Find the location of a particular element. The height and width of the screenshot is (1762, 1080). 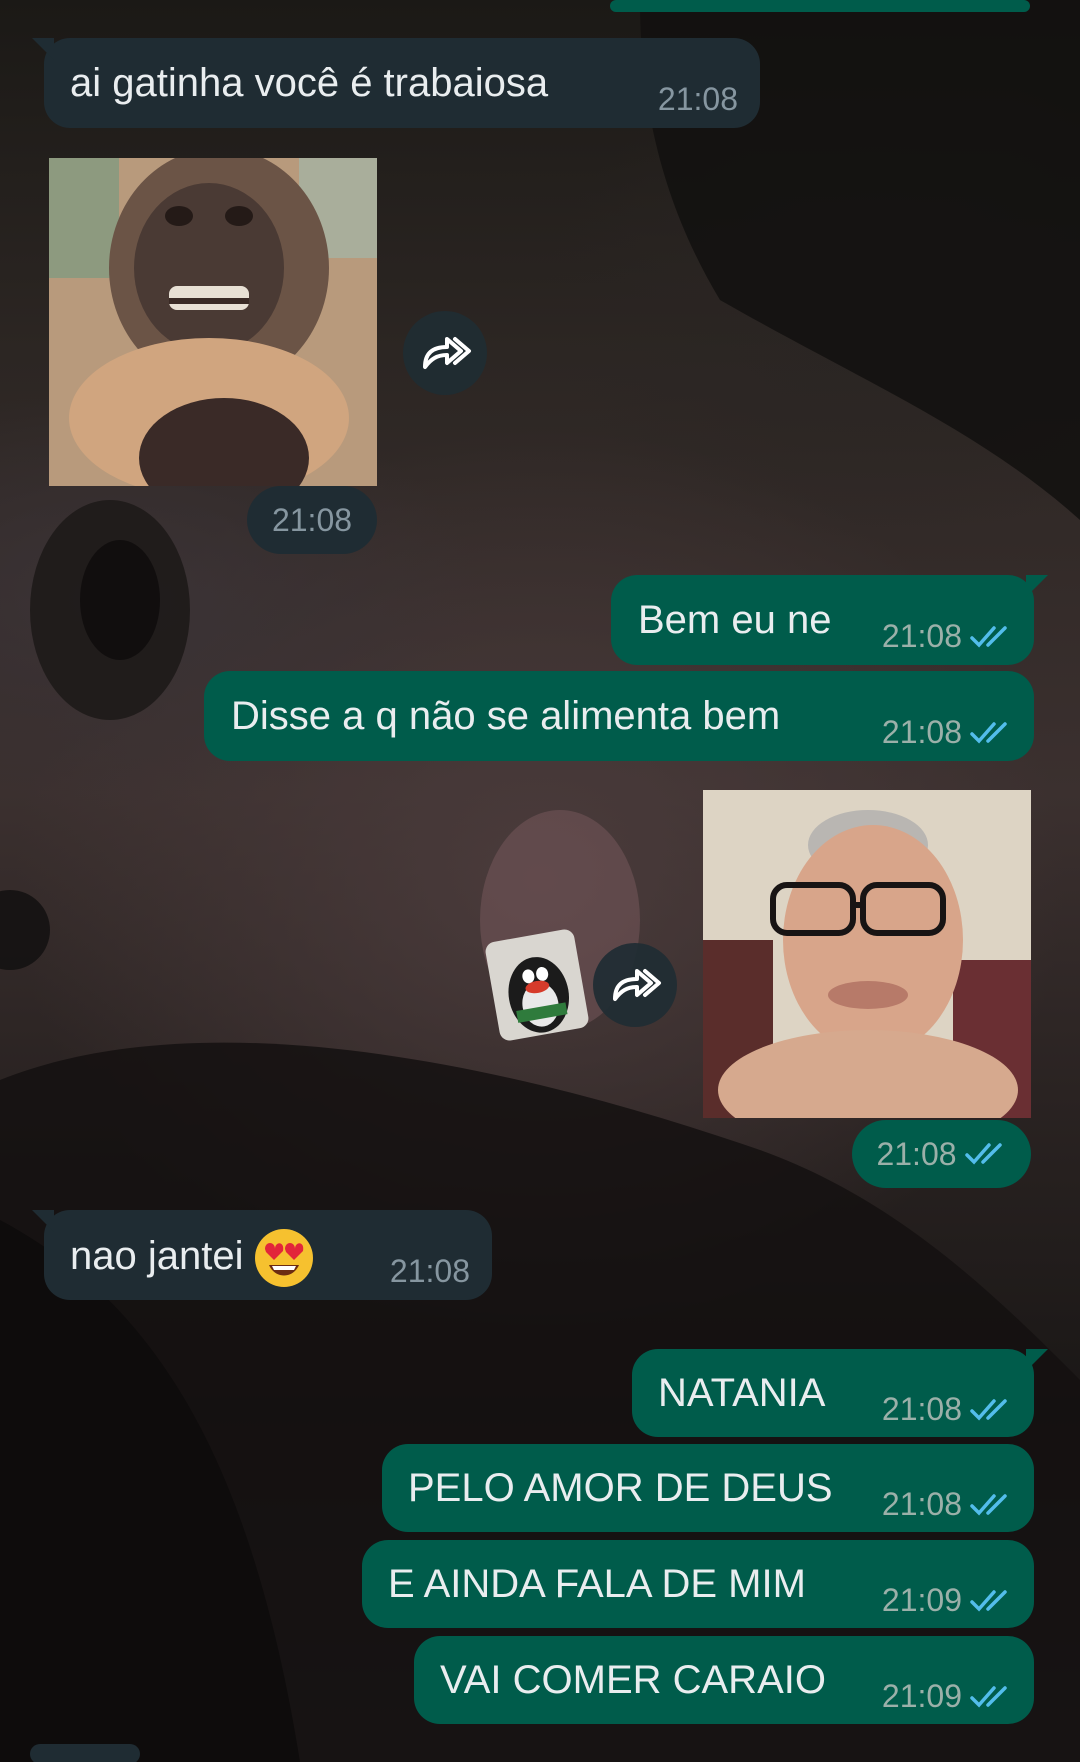

outgoing-image is located at coordinates (867, 954).